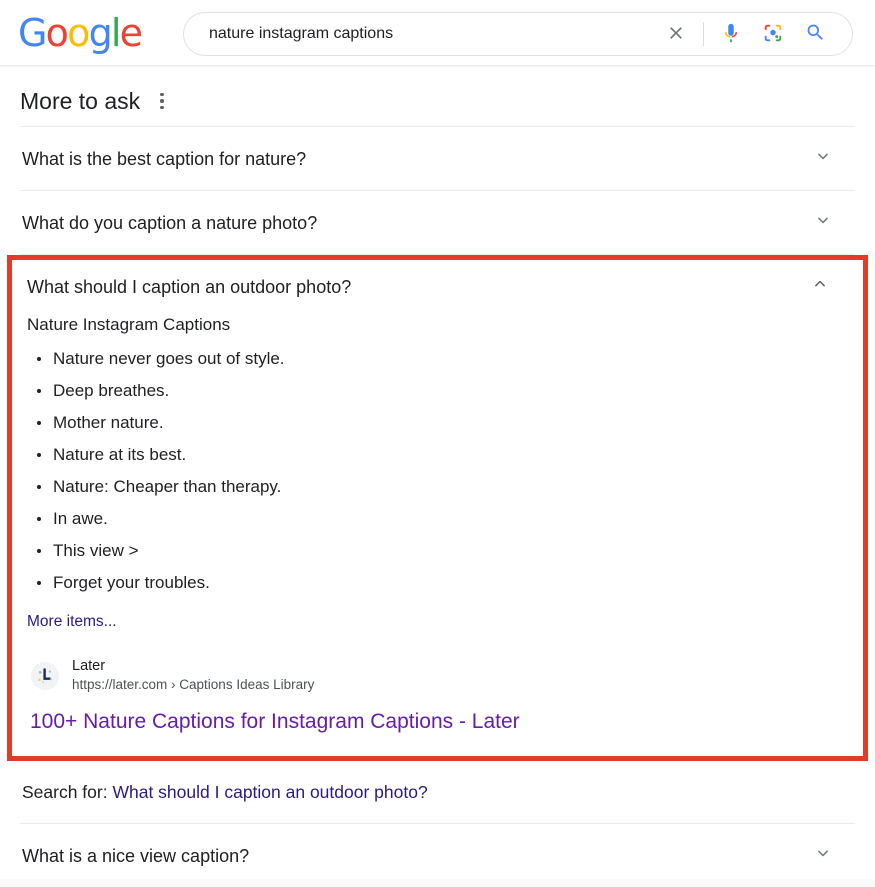 Image resolution: width=875 pixels, height=887 pixels. Describe the element at coordinates (437, 158) in the screenshot. I see `paa-question-0: What is the best caption for nature?` at that location.